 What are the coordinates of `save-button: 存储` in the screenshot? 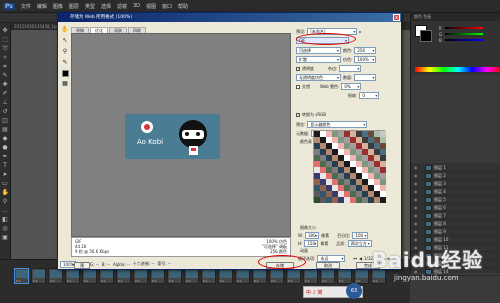 It's located at (280, 265).